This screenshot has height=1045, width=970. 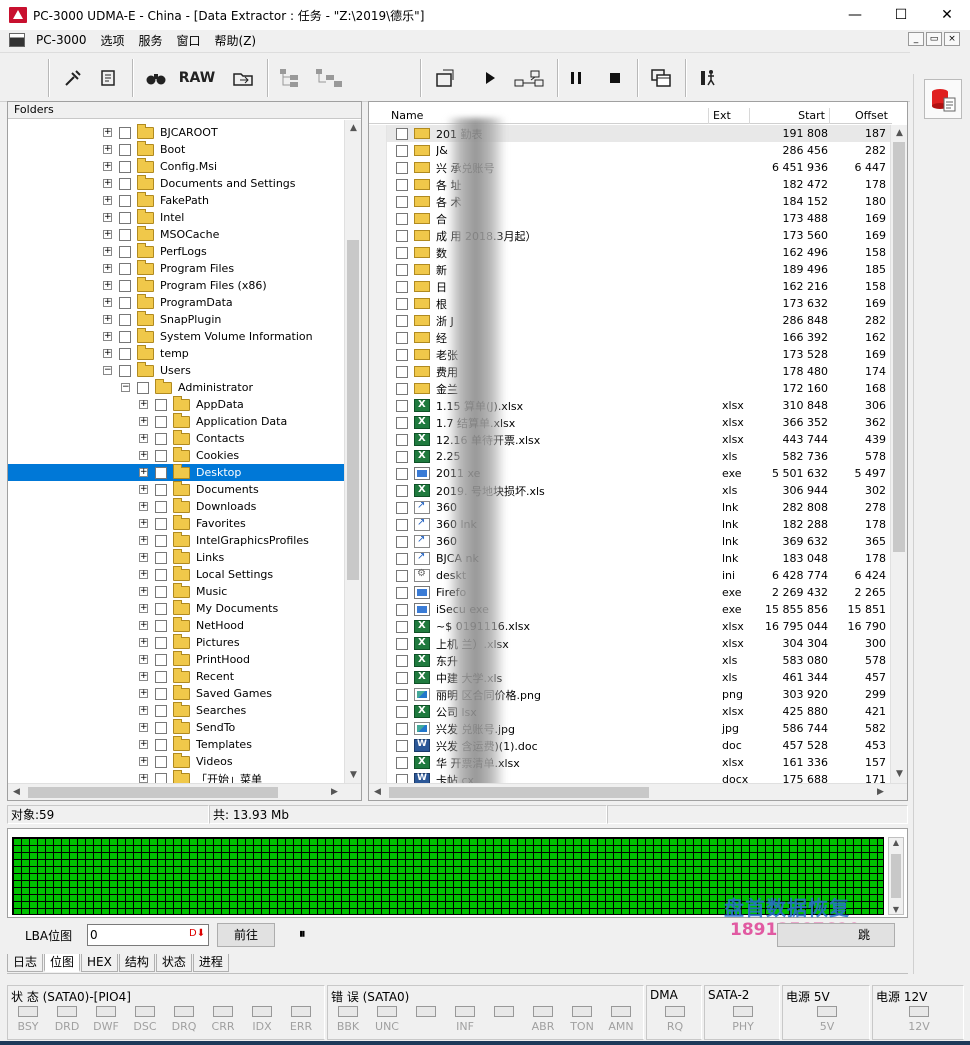 I want to click on file-row: 东升xls583 080578, so click(x=630, y=660).